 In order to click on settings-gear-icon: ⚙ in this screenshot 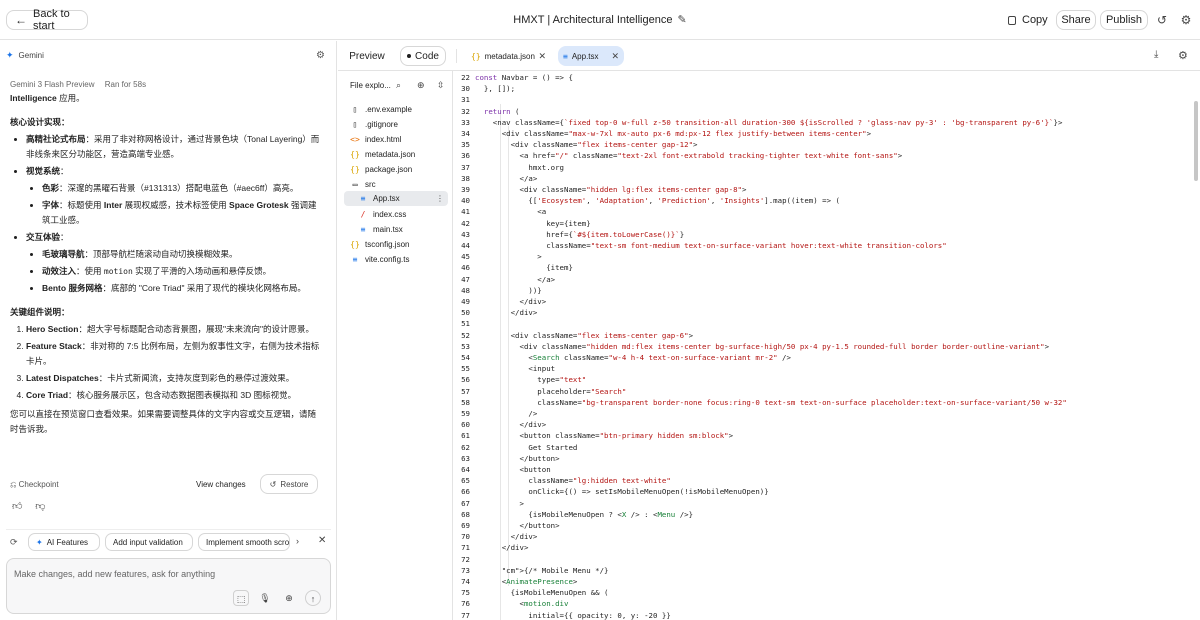, I will do `click(1186, 20)`.